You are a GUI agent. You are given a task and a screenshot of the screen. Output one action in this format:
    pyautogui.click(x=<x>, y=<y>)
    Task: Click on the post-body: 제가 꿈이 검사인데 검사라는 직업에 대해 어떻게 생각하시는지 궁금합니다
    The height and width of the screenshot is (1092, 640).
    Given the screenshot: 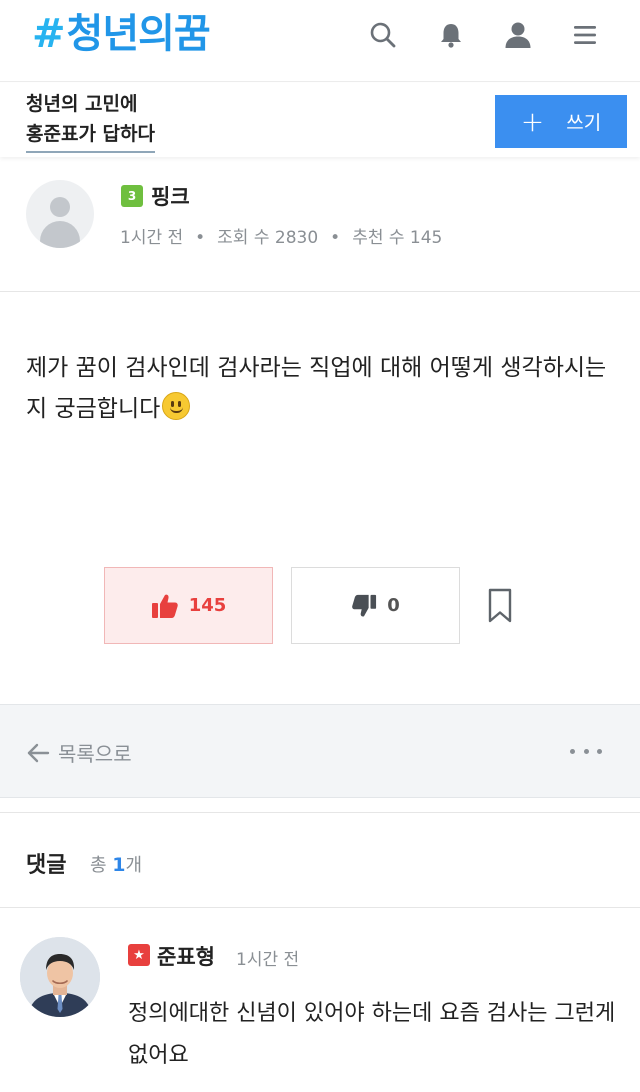 What is the action you would take?
    pyautogui.click(x=321, y=389)
    